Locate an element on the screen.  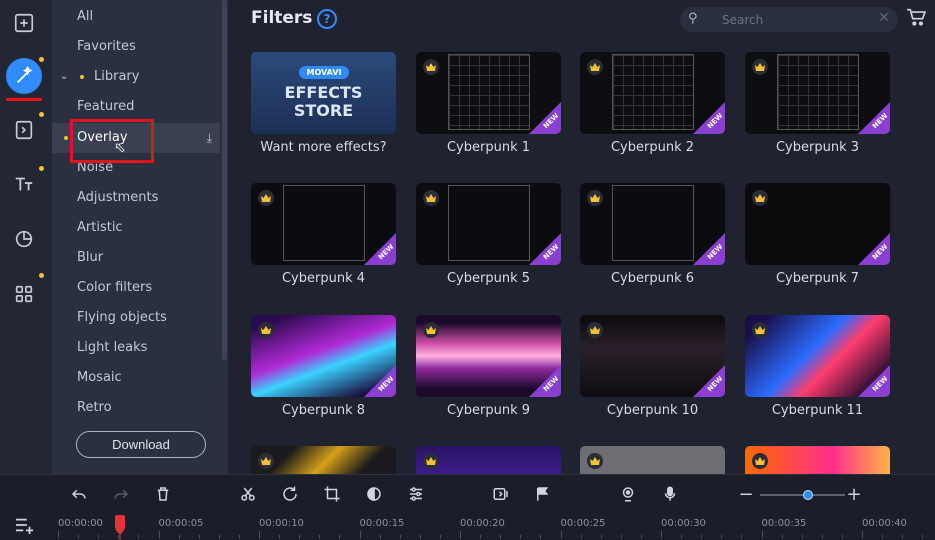
filter-card: NEW Cyberpunk 1 is located at coordinates (488, 103).